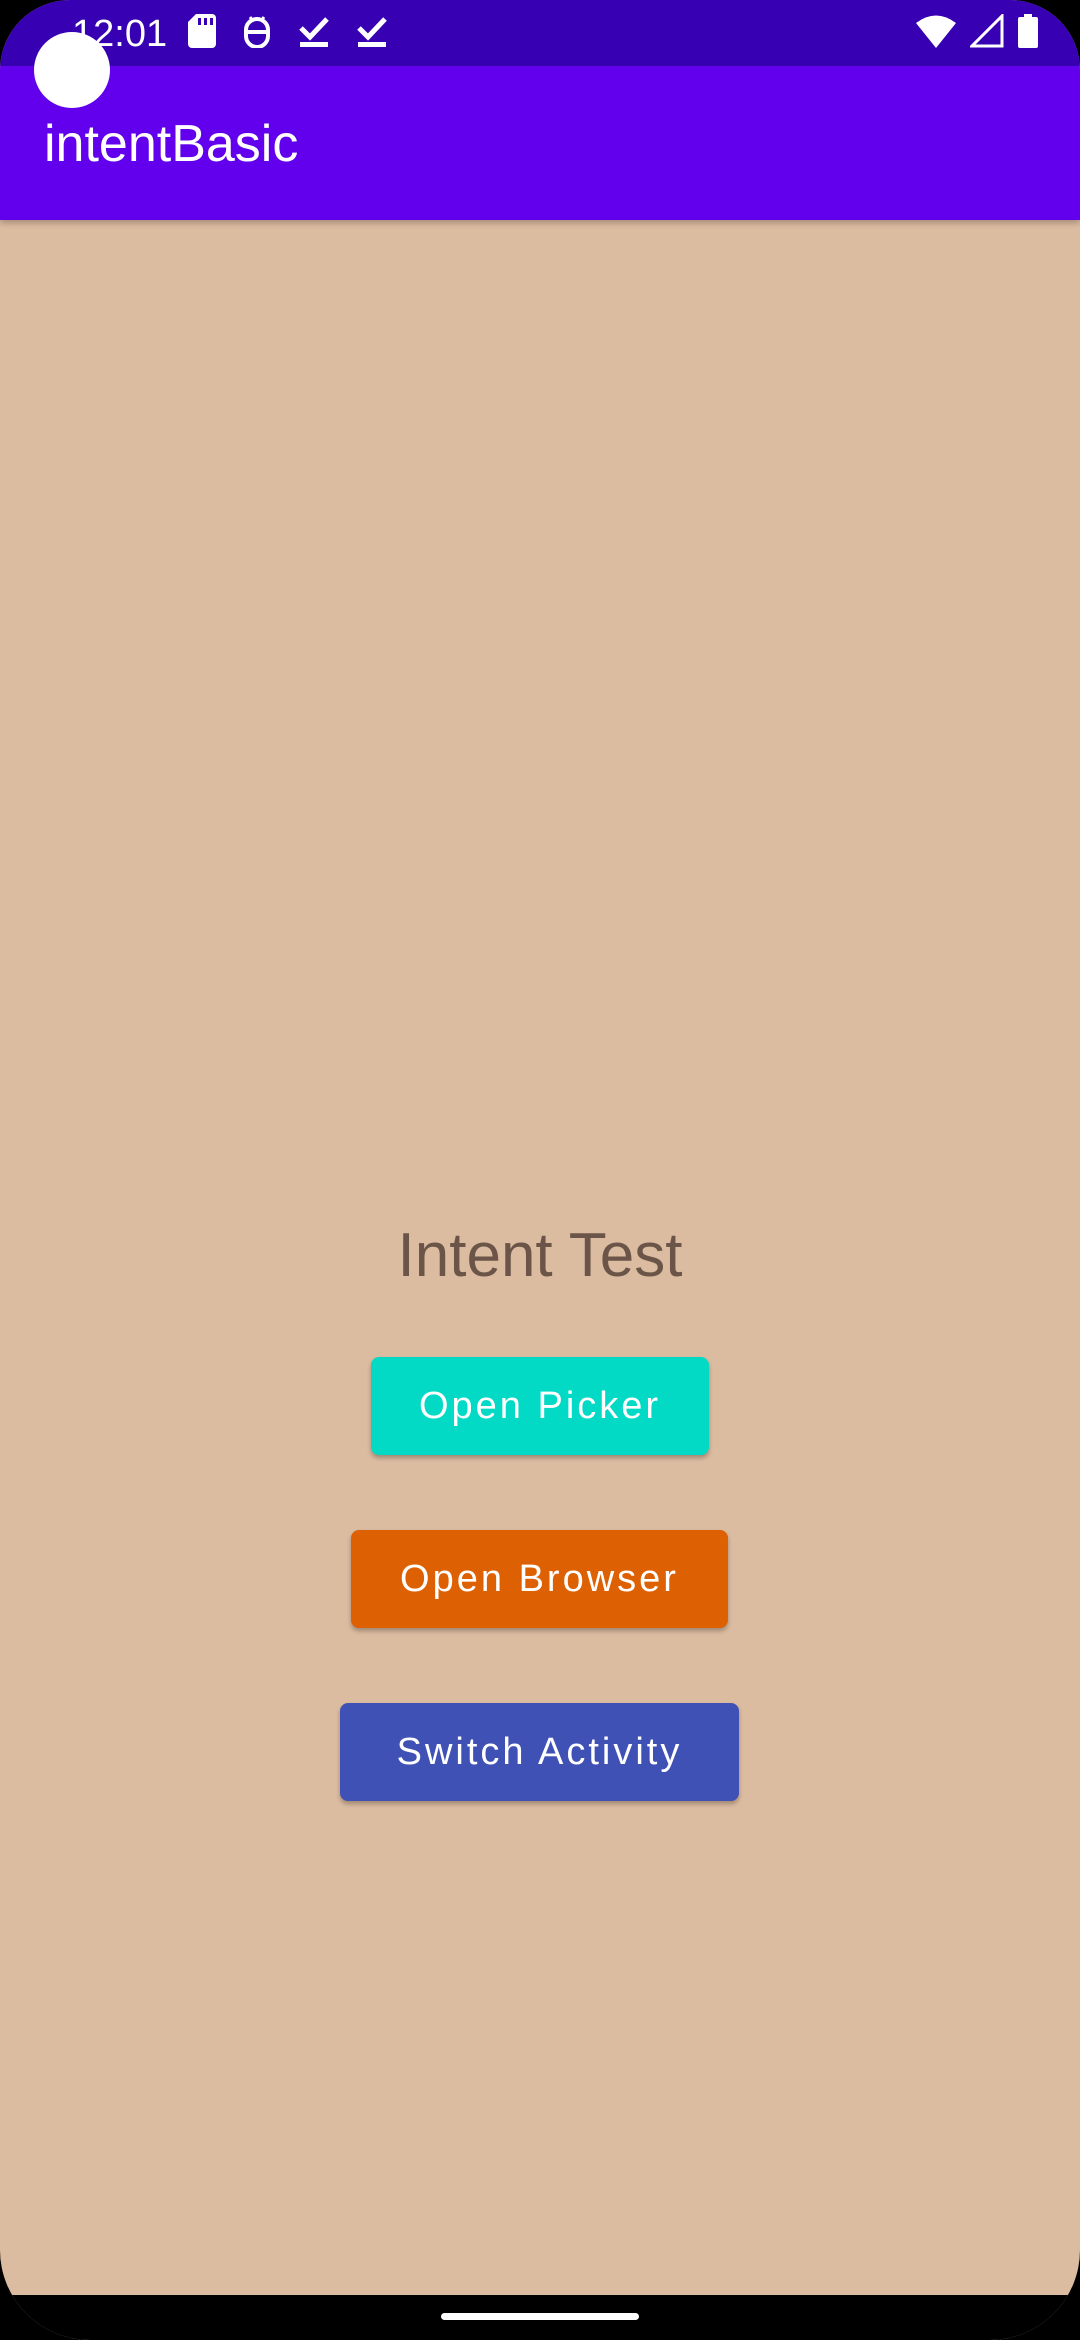 This screenshot has height=2340, width=1080. What do you see at coordinates (540, 1406) in the screenshot?
I see `open-picker-button: Open Picker` at bounding box center [540, 1406].